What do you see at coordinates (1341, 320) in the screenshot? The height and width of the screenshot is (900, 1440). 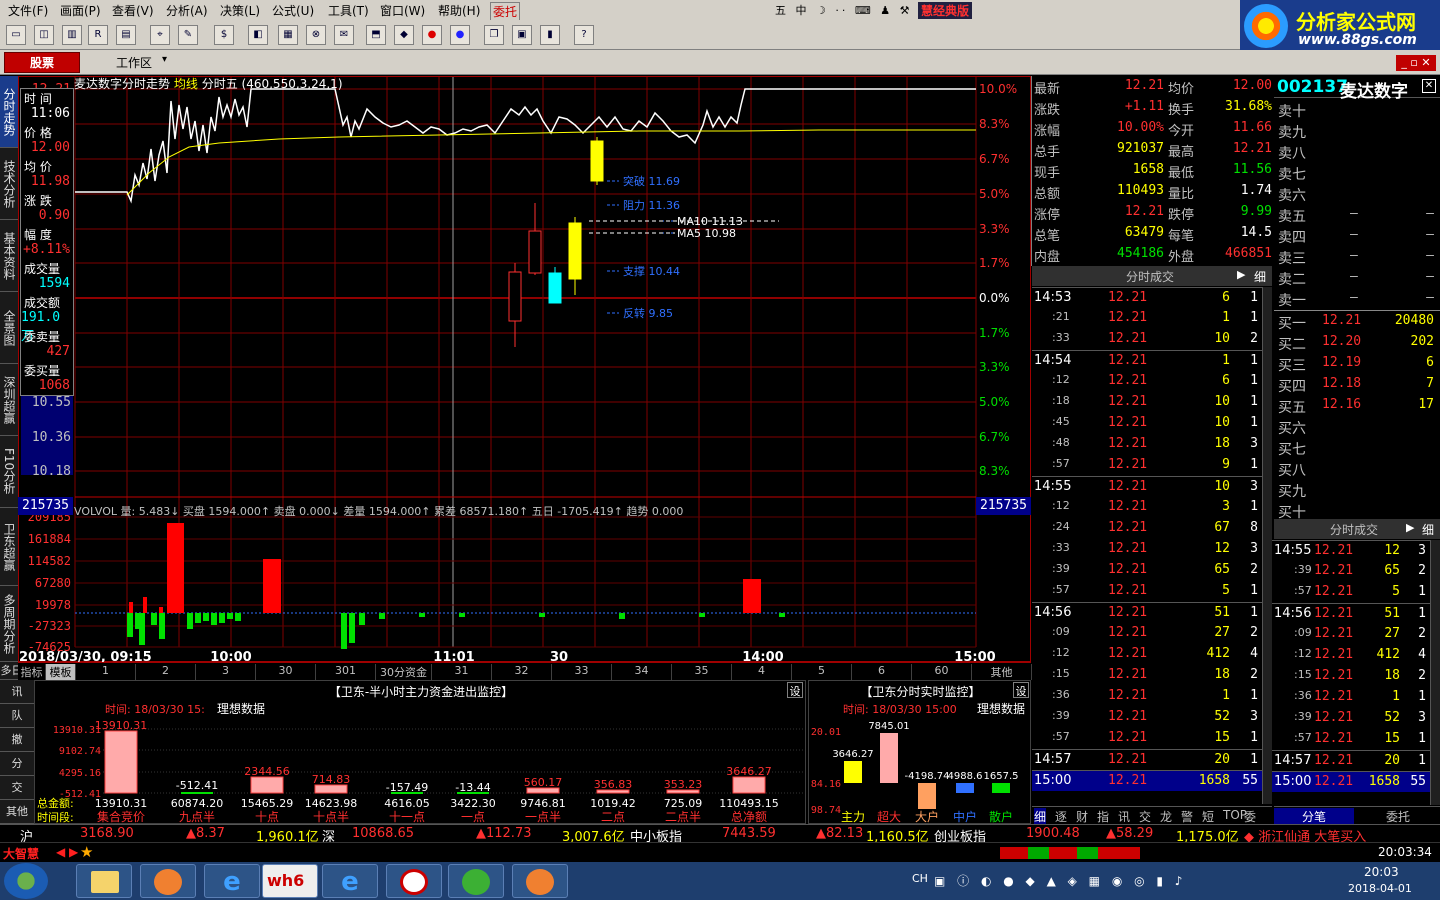 I see `bid-price-0: 12.21` at bounding box center [1341, 320].